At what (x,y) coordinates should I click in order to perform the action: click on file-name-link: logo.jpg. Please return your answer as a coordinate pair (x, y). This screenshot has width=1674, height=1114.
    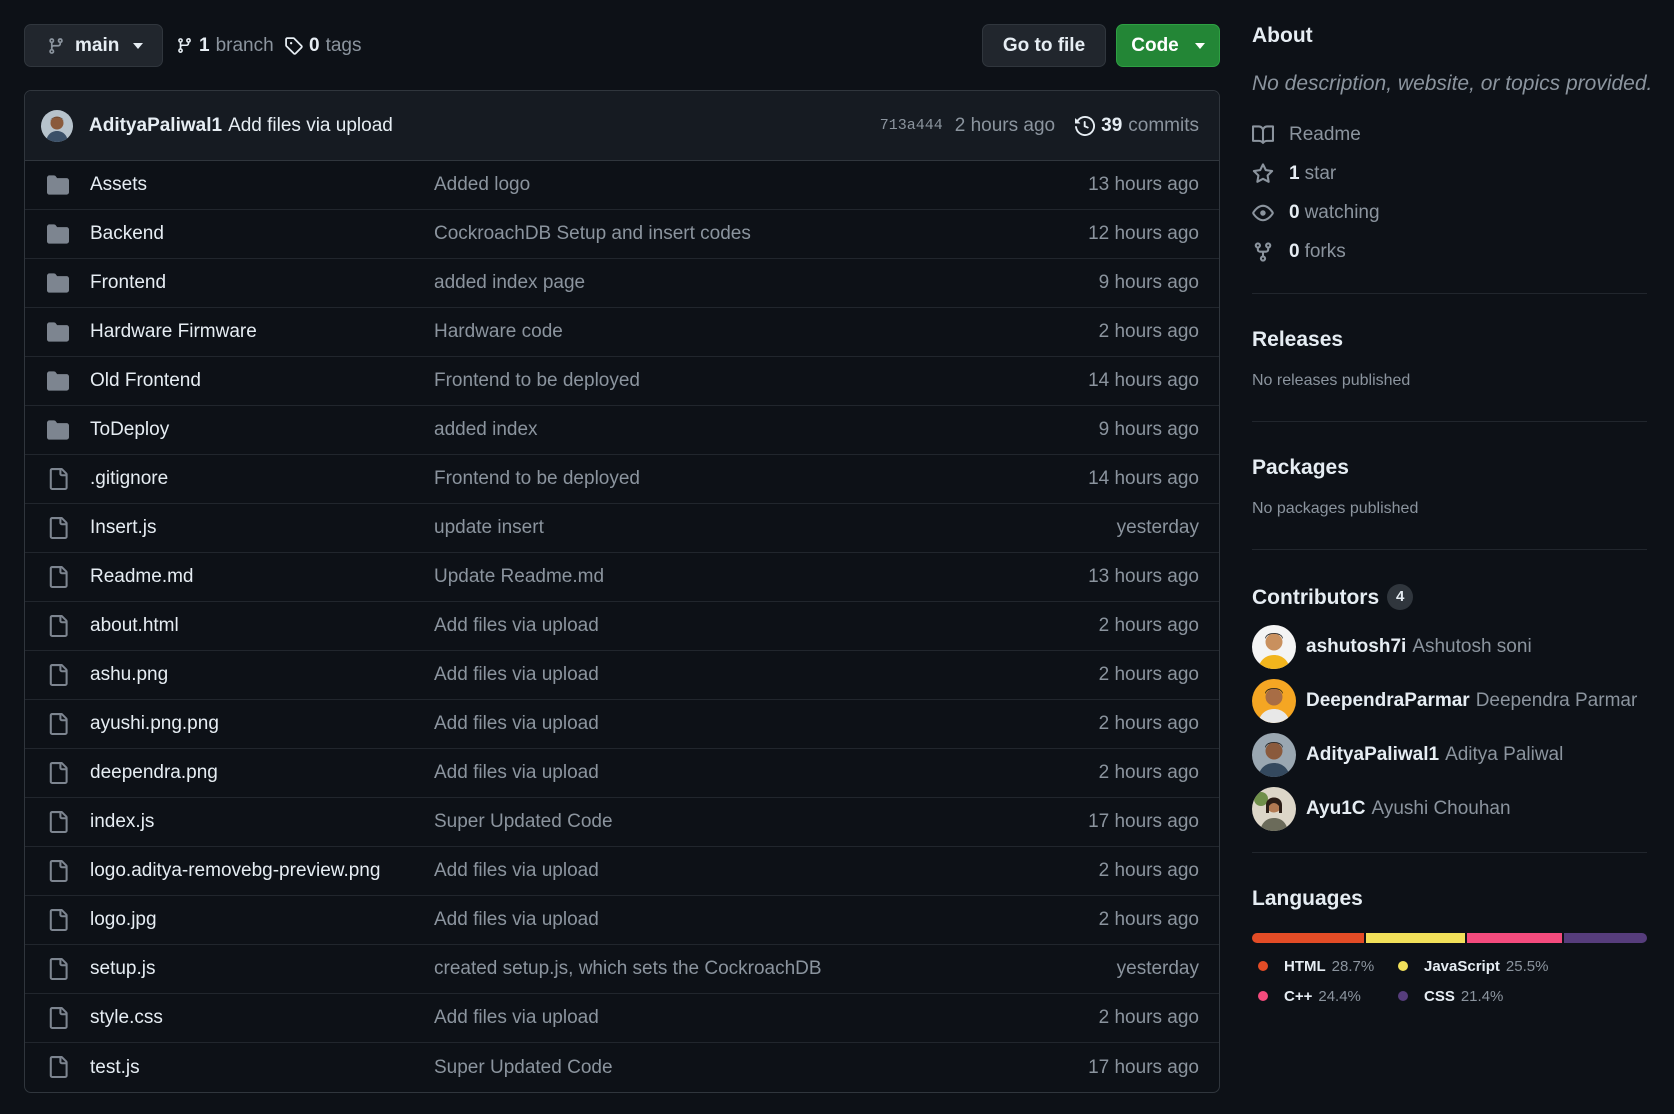
    Looking at the image, I should click on (123, 920).